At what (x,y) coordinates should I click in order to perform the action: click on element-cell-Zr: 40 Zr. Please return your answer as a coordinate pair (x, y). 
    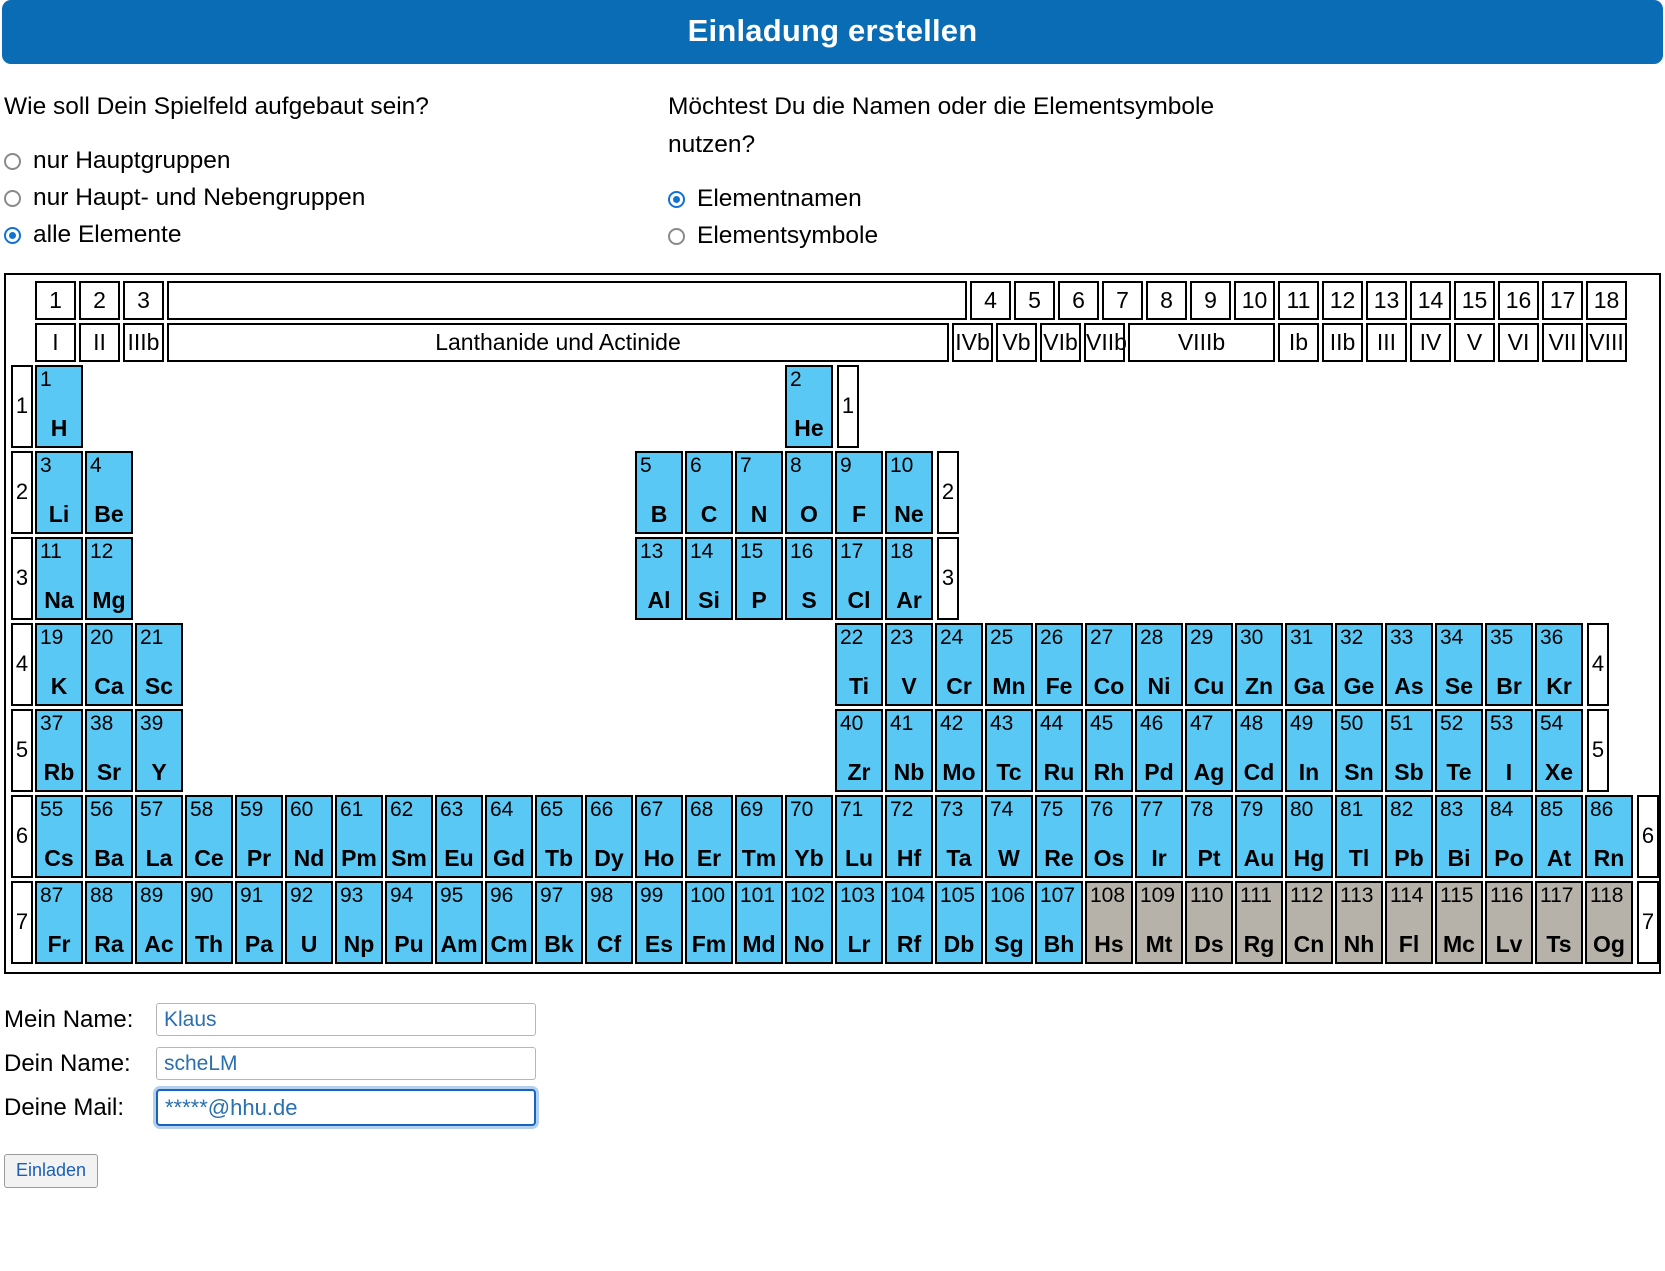
    Looking at the image, I should click on (859, 750).